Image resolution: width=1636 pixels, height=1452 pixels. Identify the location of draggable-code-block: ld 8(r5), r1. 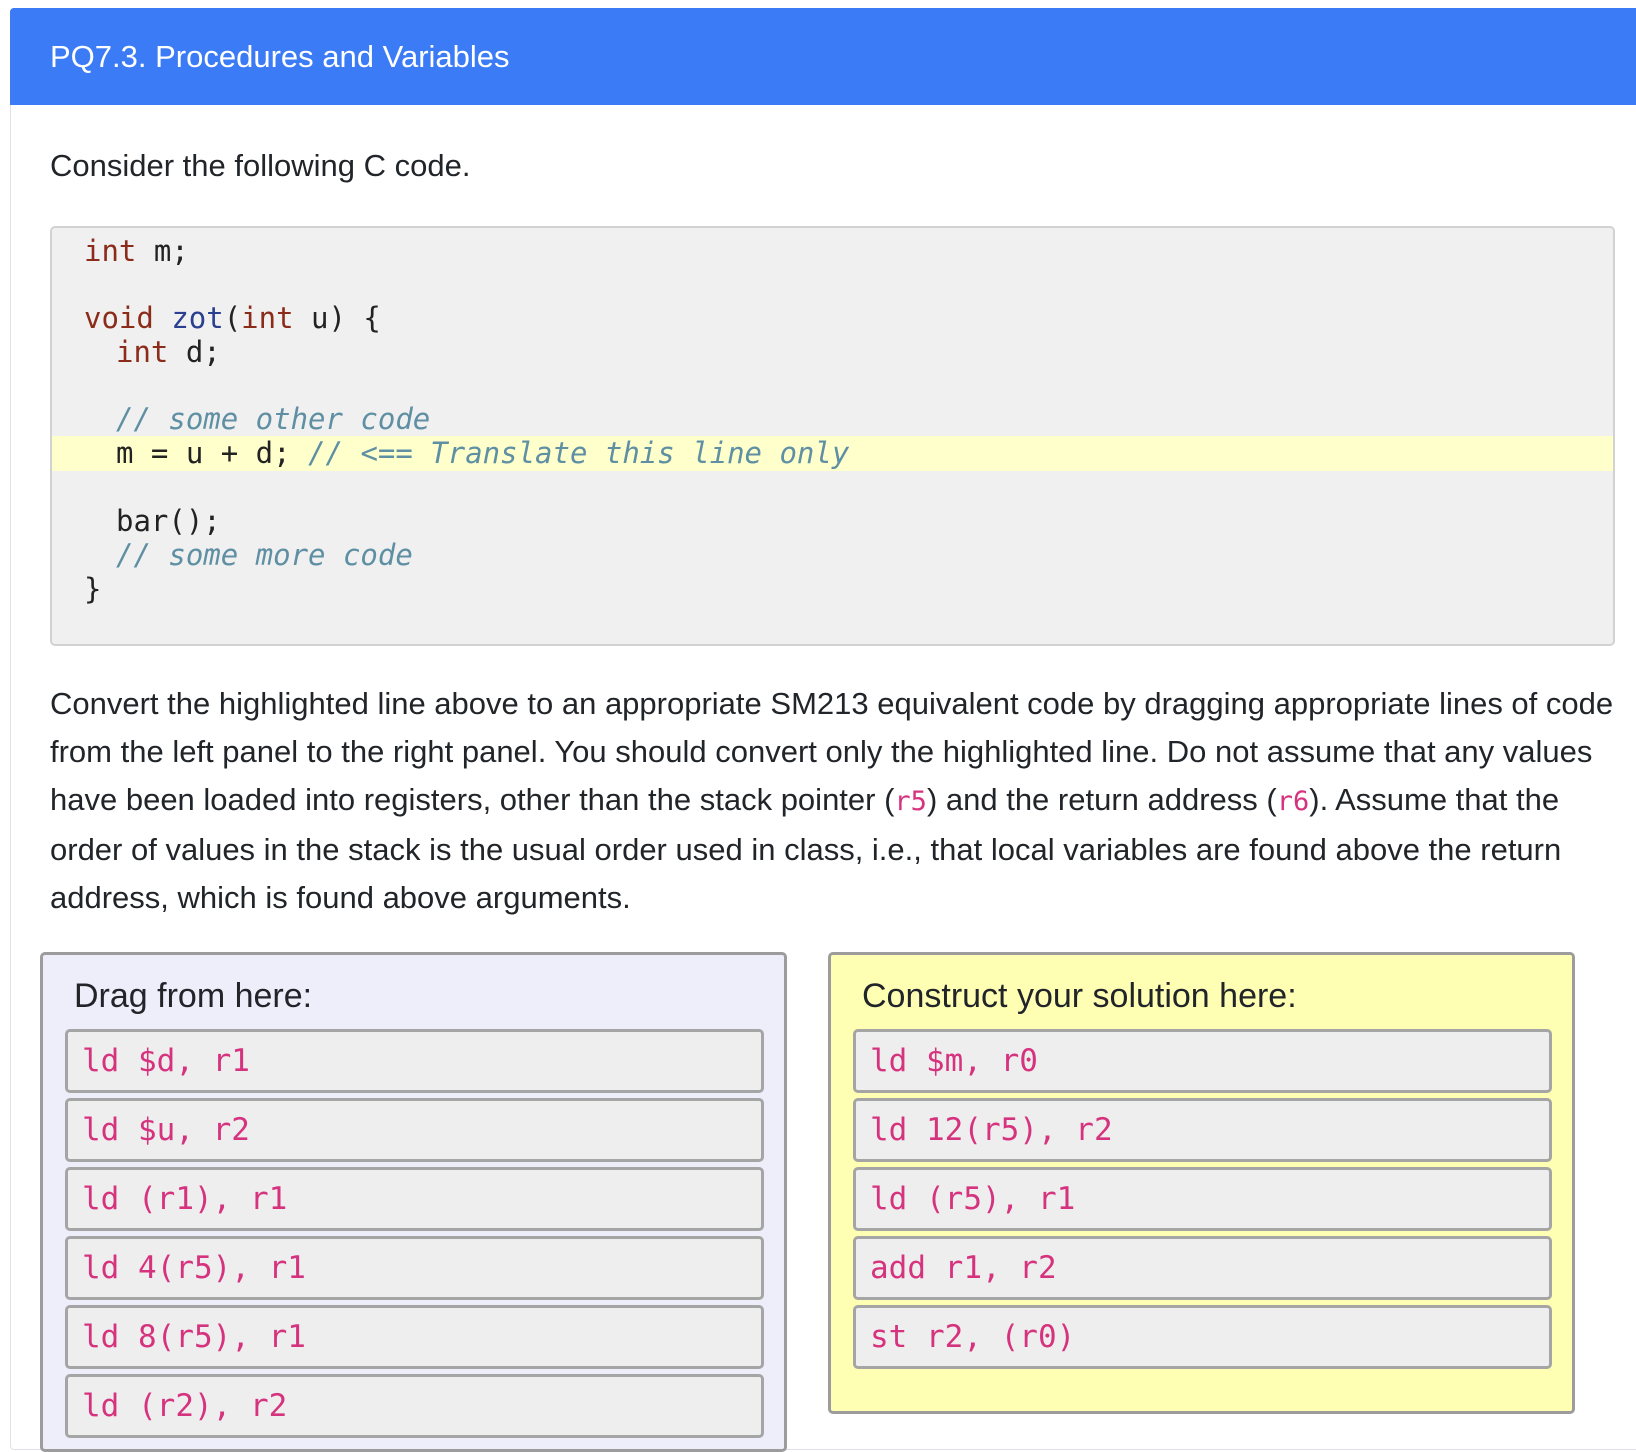
(414, 1337).